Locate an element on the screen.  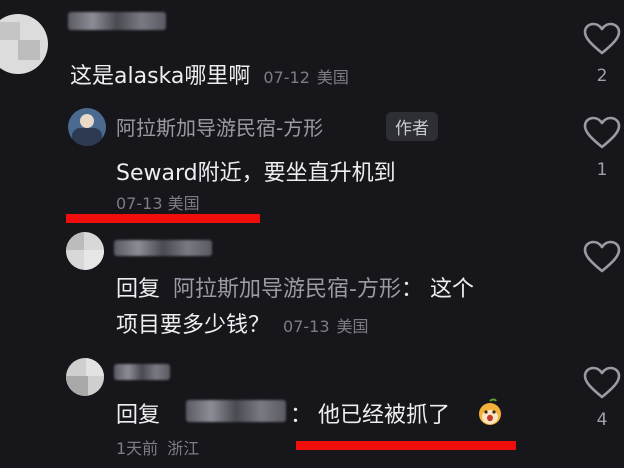
reply-meta: 1天前 浙江 is located at coordinates (158, 448).